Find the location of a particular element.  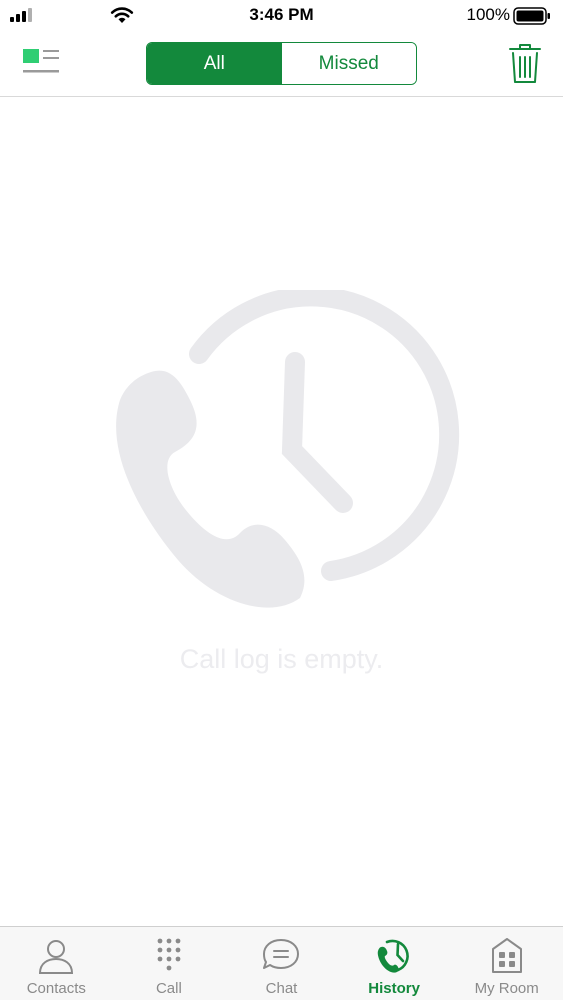

chat-bubble-icon is located at coordinates (281, 954).